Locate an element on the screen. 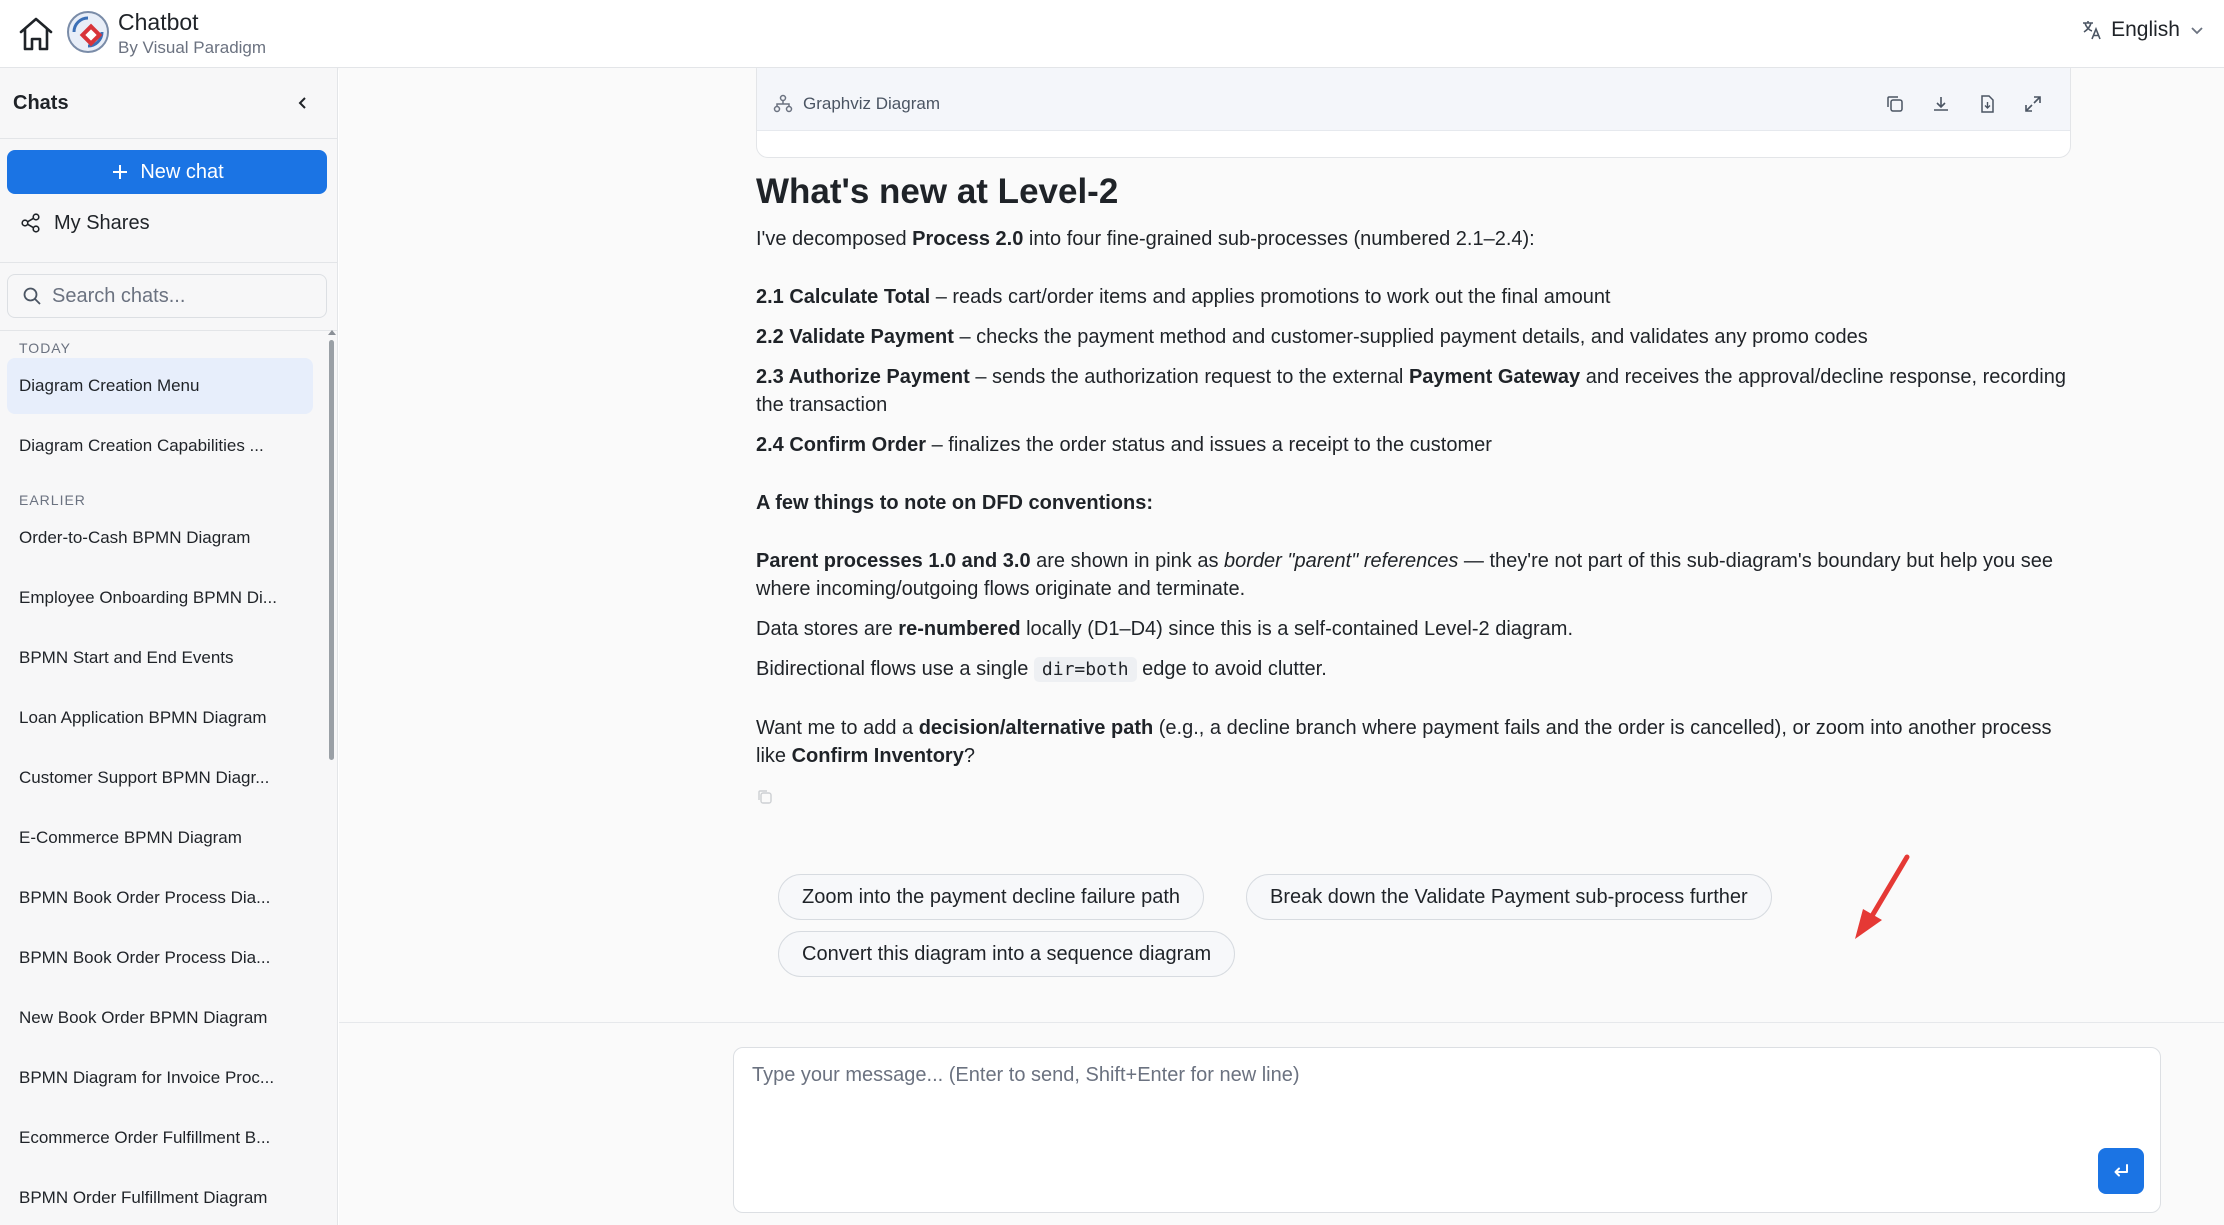 The height and width of the screenshot is (1225, 2224). copy-icon is located at coordinates (1895, 104).